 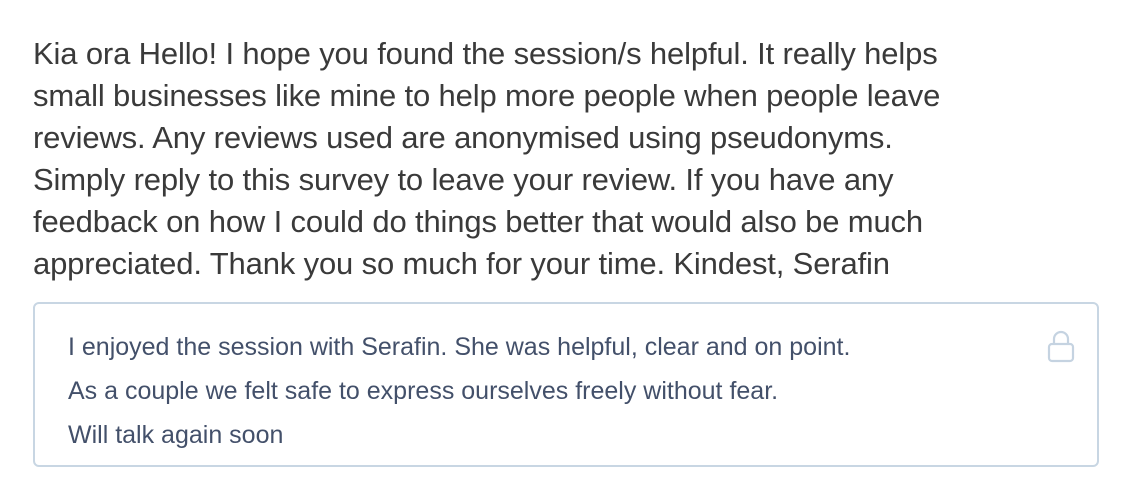 I want to click on response-line: Will talk again soon, so click(x=176, y=435).